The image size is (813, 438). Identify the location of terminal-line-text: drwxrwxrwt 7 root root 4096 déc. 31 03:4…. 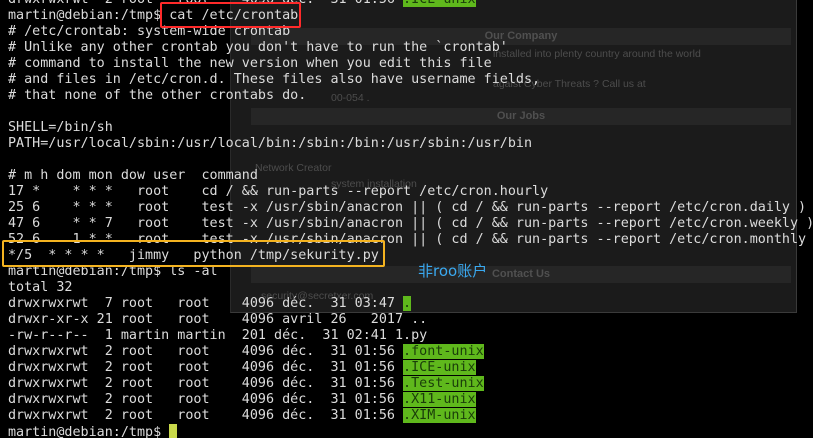
(206, 303).